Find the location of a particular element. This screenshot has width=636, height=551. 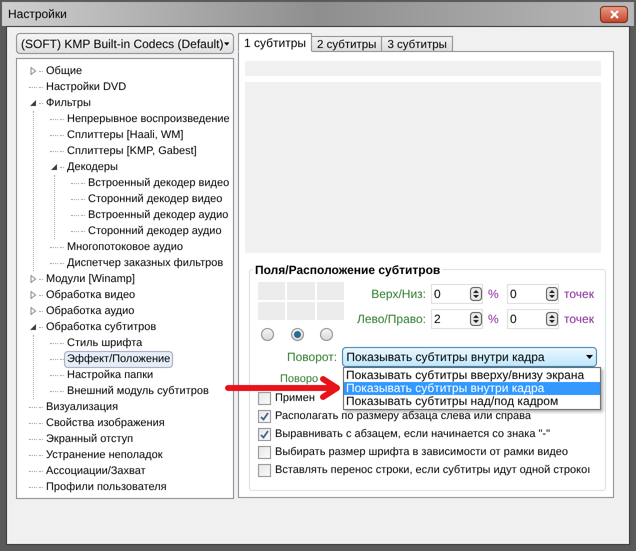

window-title: Настройки is located at coordinates (37, 14).